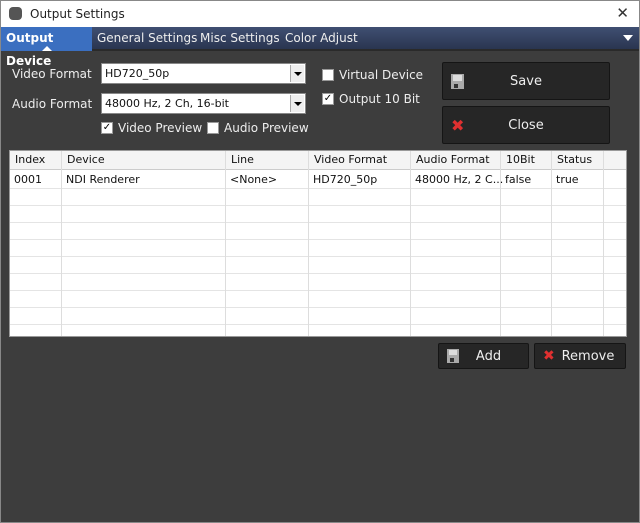 This screenshot has height=523, width=640. What do you see at coordinates (147, 39) in the screenshot?
I see `tab-general-settings: General Settings` at bounding box center [147, 39].